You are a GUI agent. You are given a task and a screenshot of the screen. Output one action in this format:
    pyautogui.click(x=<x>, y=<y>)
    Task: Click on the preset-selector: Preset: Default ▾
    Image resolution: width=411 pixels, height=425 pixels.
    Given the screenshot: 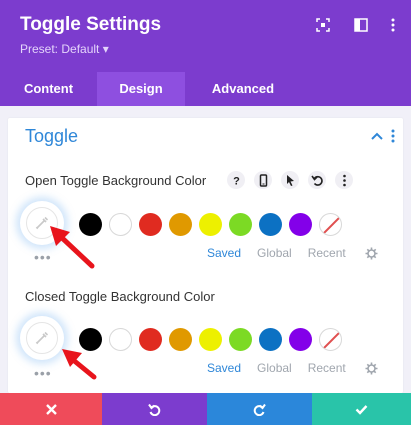 What is the action you would take?
    pyautogui.click(x=64, y=49)
    